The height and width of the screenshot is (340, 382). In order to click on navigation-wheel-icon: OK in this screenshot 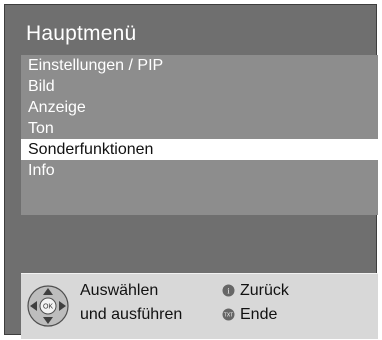, I will do `click(48, 306)`.